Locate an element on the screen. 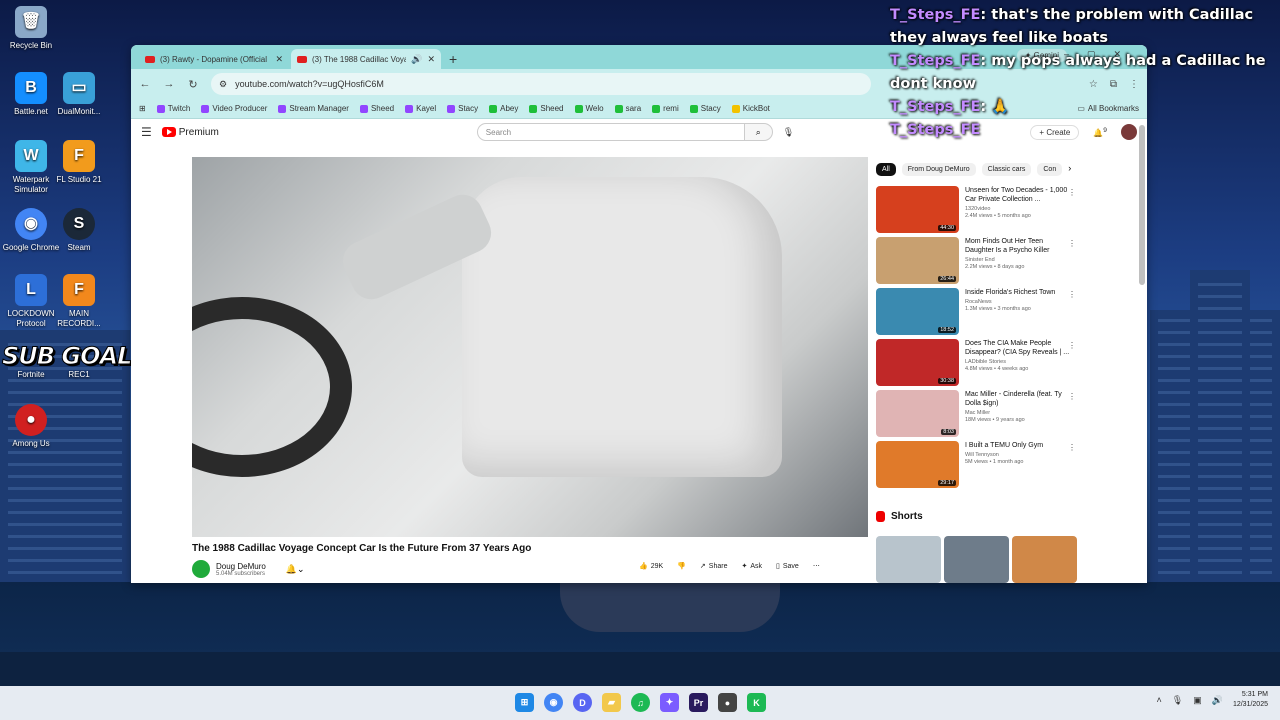 This screenshot has width=1280, height=720. page-scrollbar is located at coordinates (1142, 205).